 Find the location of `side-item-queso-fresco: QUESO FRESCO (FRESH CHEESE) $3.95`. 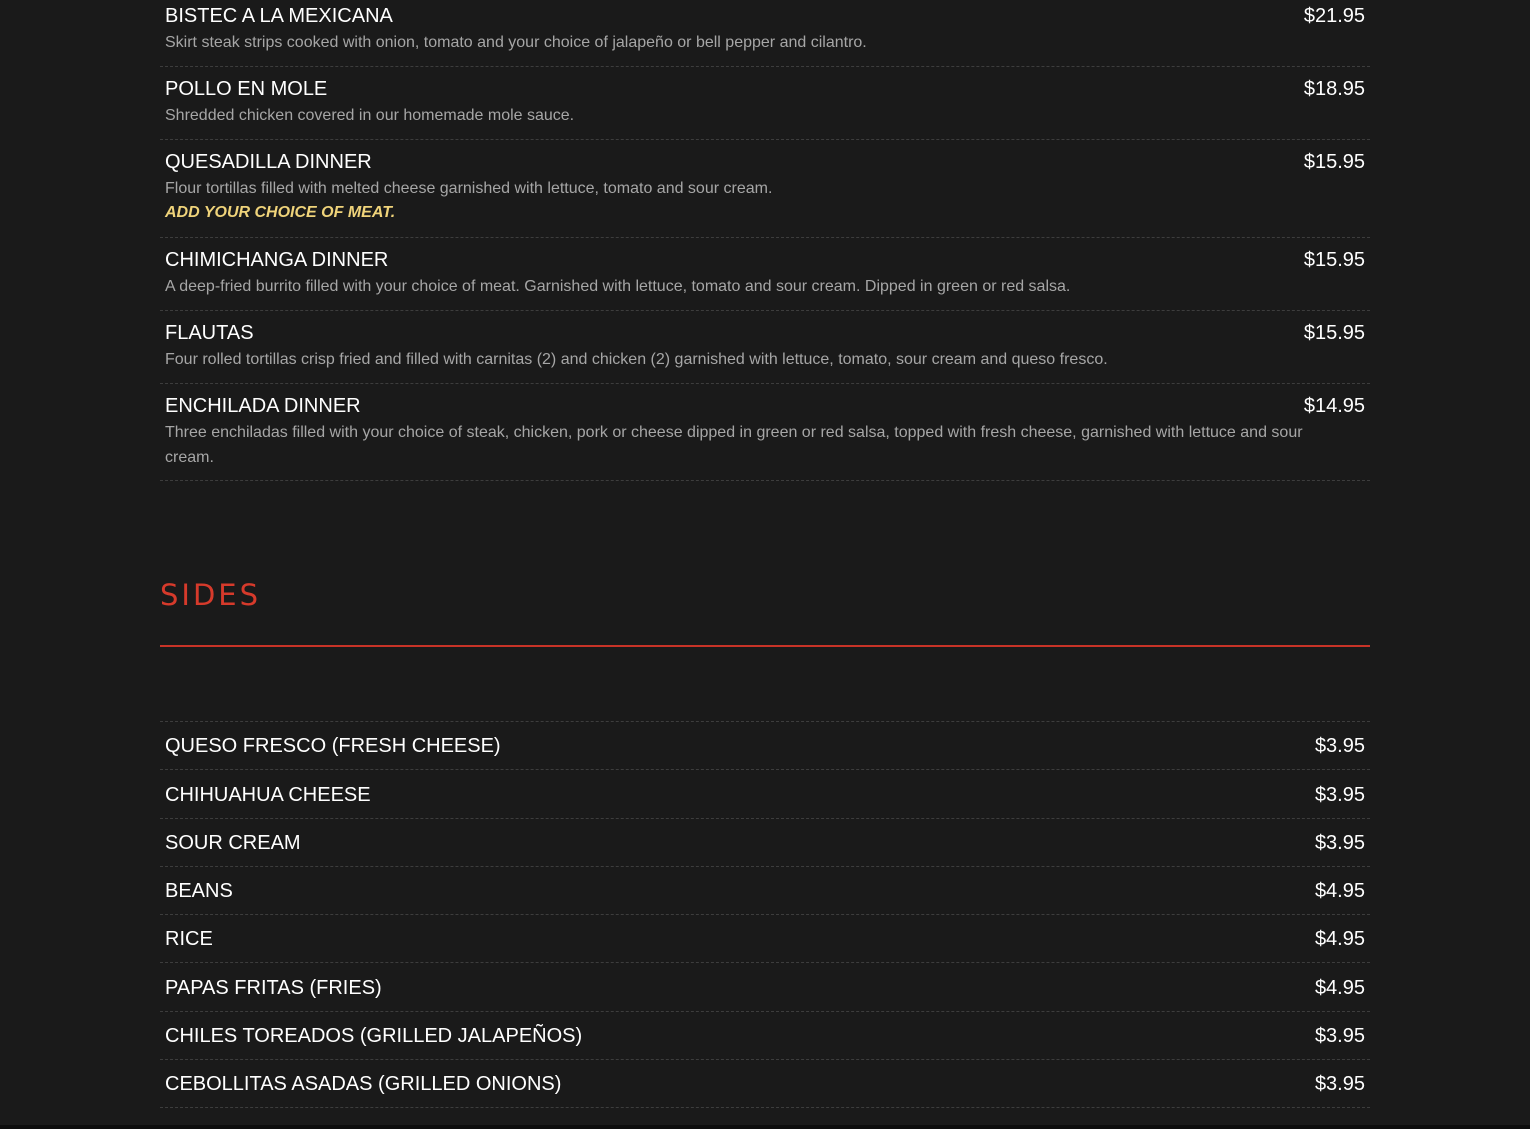

side-item-queso-fresco: QUESO FRESCO (FRESH CHEESE) $3.95 is located at coordinates (765, 746).